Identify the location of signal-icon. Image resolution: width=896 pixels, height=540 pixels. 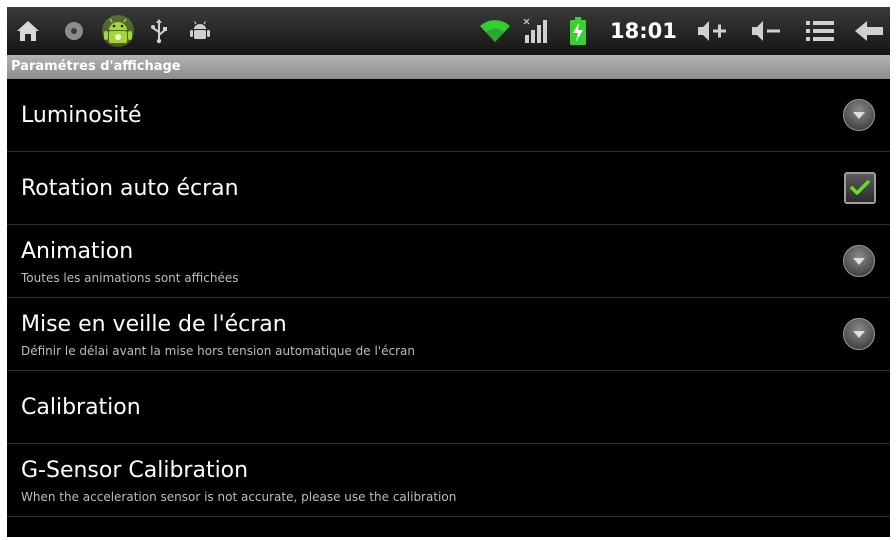
(536, 31).